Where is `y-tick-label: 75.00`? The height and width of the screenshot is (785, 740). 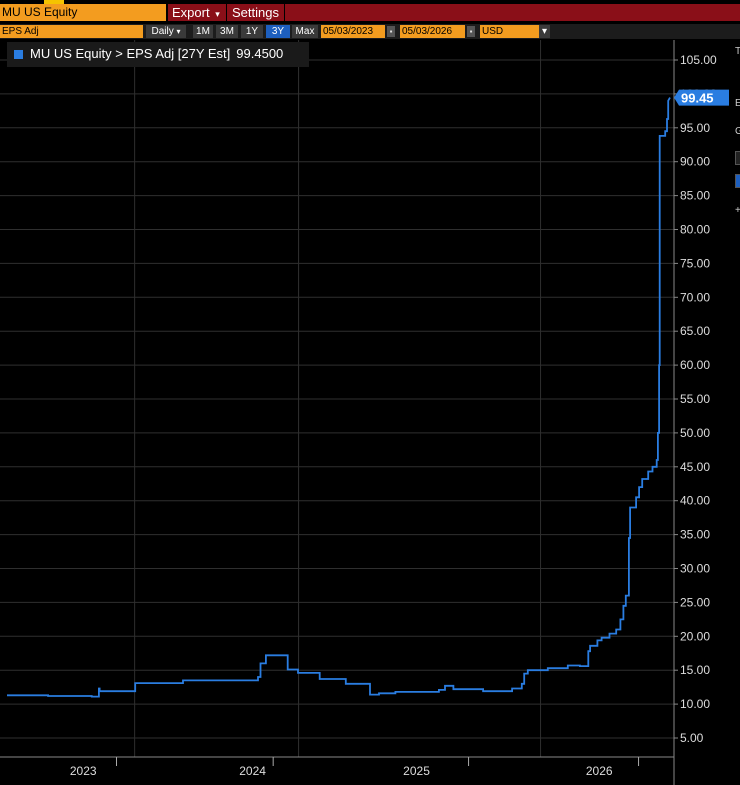 y-tick-label: 75.00 is located at coordinates (695, 263).